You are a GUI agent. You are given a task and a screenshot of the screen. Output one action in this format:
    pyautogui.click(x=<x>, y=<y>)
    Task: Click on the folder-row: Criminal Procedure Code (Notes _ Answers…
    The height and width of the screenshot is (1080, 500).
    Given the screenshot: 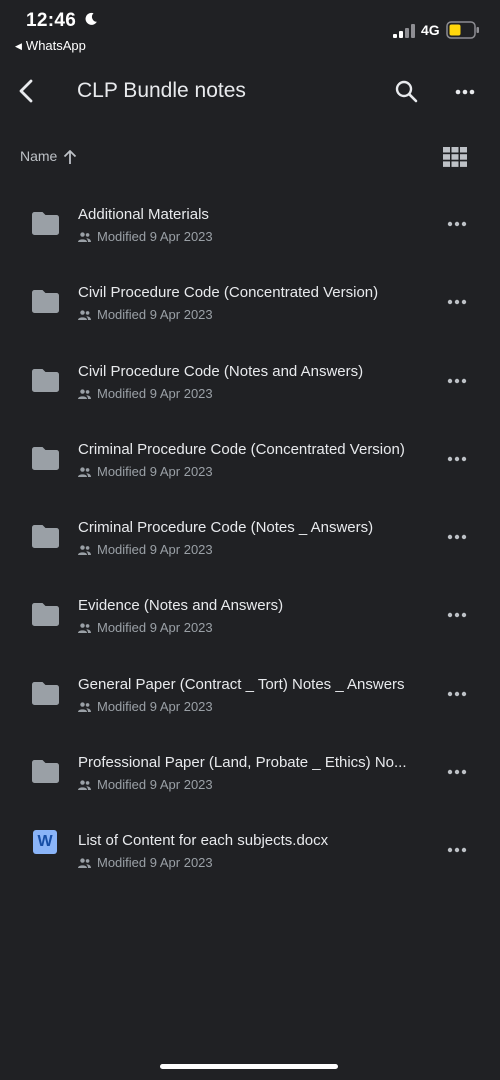 What is the action you would take?
    pyautogui.click(x=250, y=538)
    